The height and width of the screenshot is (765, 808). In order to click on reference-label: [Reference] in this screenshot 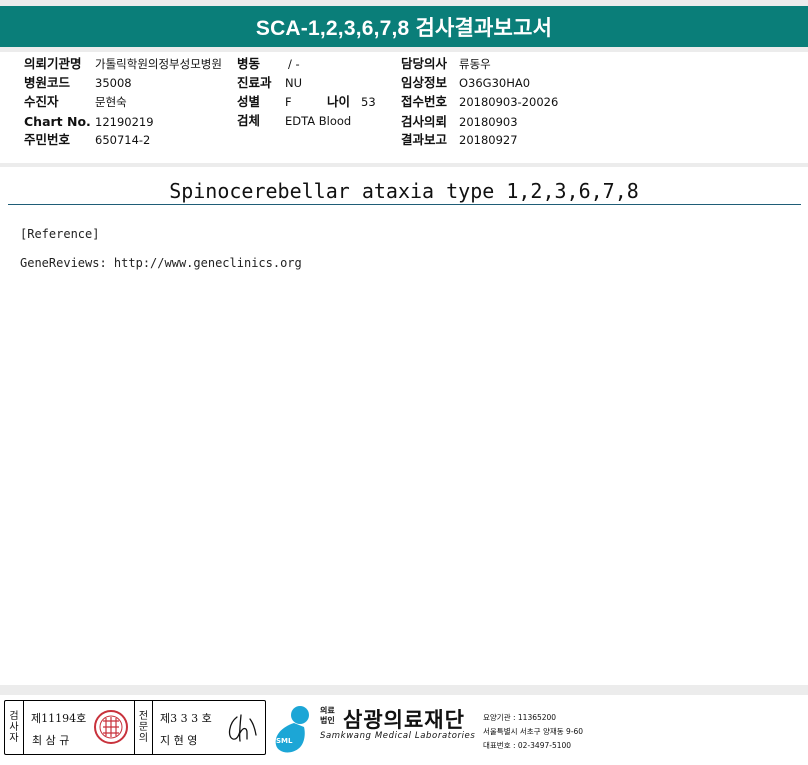, I will do `click(60, 234)`.